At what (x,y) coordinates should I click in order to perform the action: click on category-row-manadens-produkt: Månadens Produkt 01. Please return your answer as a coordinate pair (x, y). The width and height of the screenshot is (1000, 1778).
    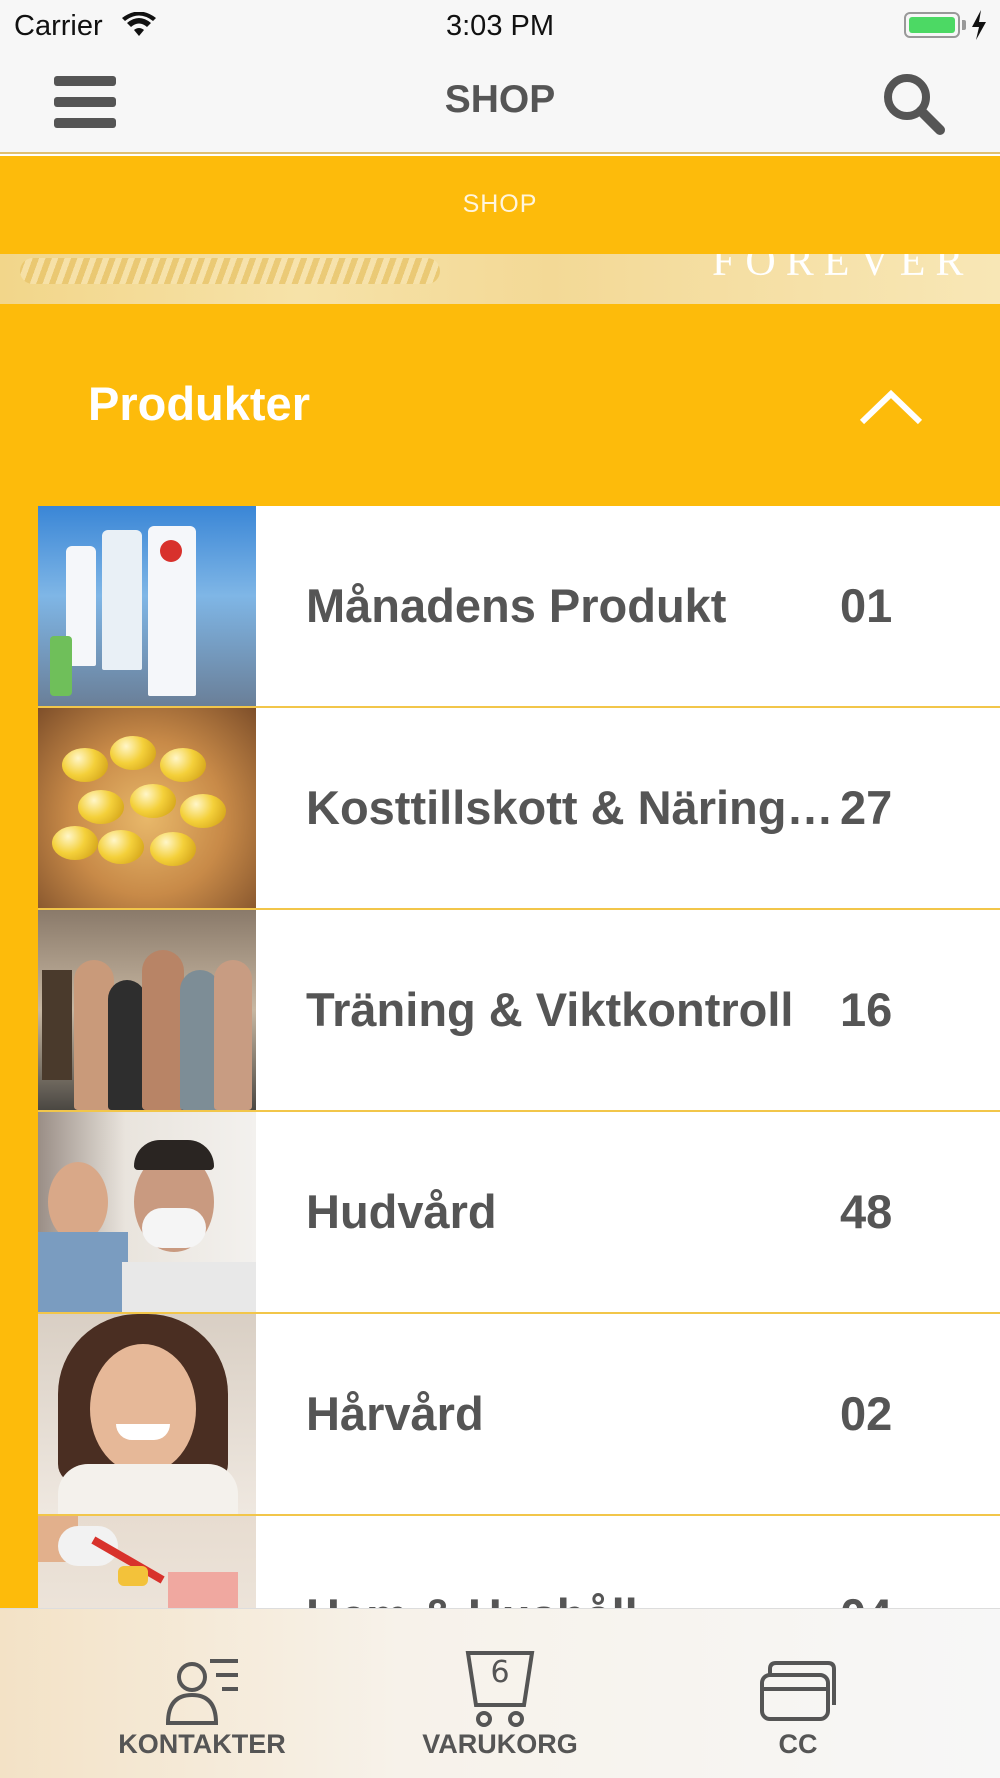
    Looking at the image, I should click on (519, 607).